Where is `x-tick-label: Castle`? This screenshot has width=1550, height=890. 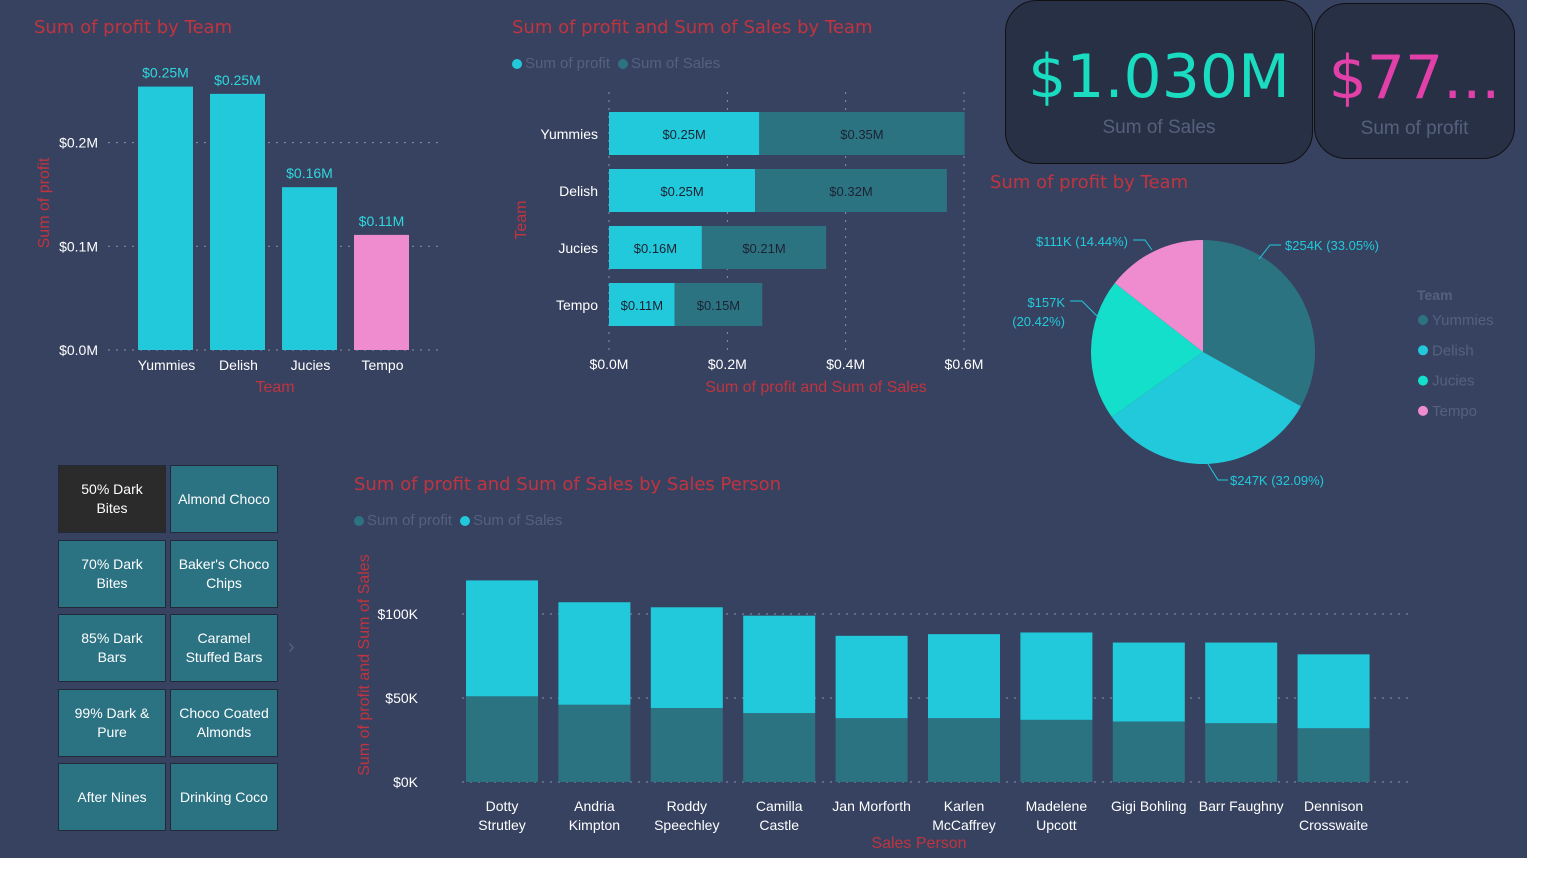
x-tick-label: Castle is located at coordinates (779, 825).